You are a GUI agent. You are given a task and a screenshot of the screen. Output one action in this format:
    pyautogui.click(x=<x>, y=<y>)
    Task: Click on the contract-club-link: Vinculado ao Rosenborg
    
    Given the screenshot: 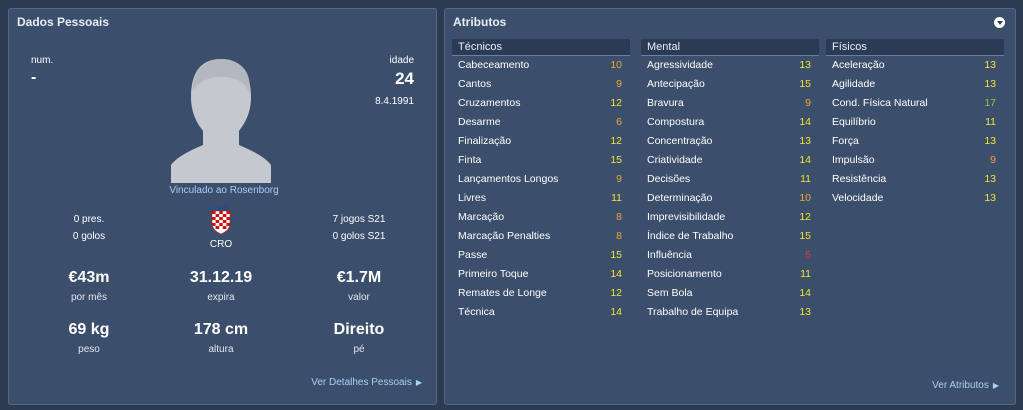 What is the action you would take?
    pyautogui.click(x=224, y=190)
    